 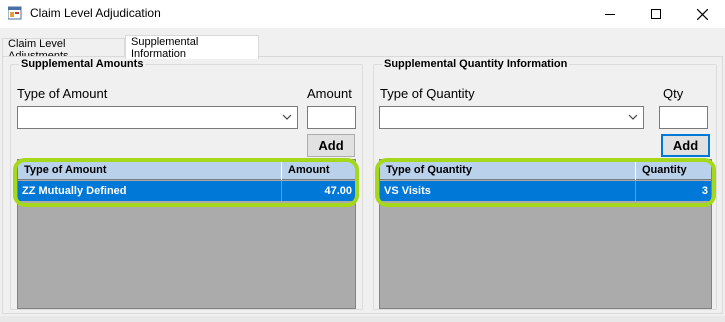 What do you see at coordinates (15, 13) in the screenshot?
I see `app-icon` at bounding box center [15, 13].